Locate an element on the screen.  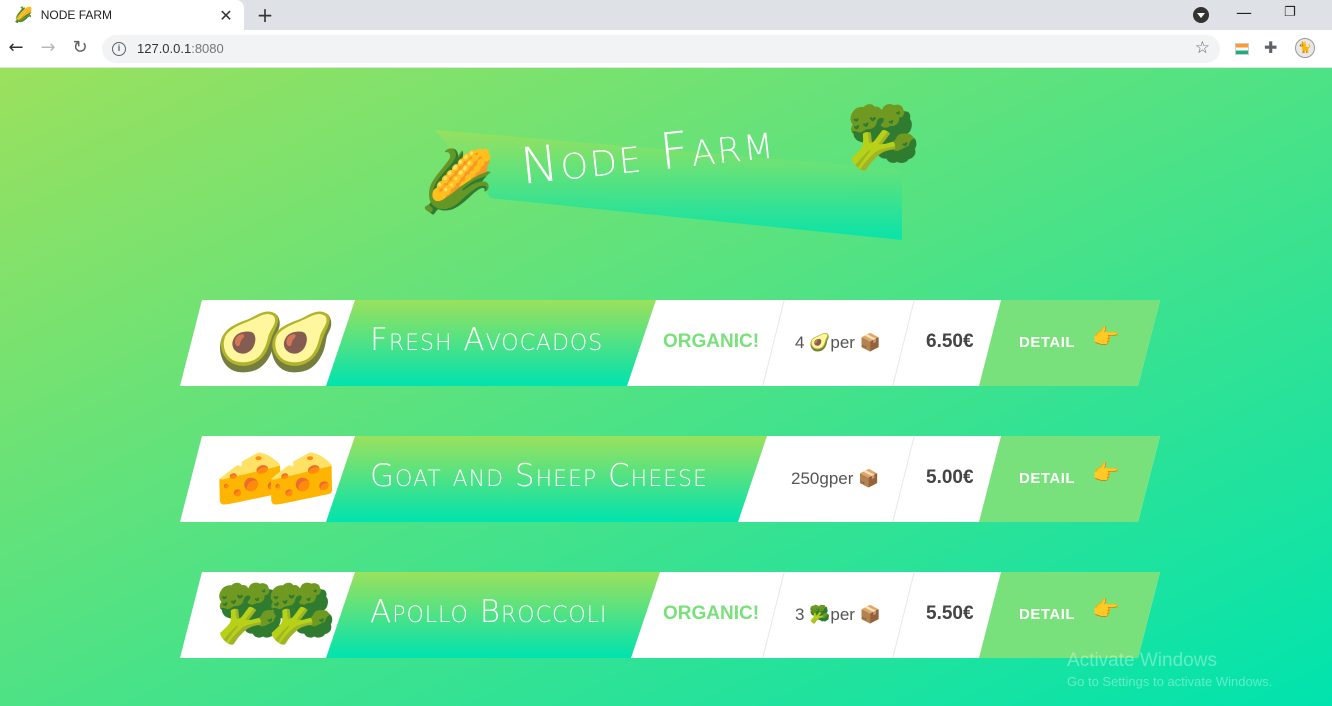
tab-search-icon is located at coordinates (1201, 15).